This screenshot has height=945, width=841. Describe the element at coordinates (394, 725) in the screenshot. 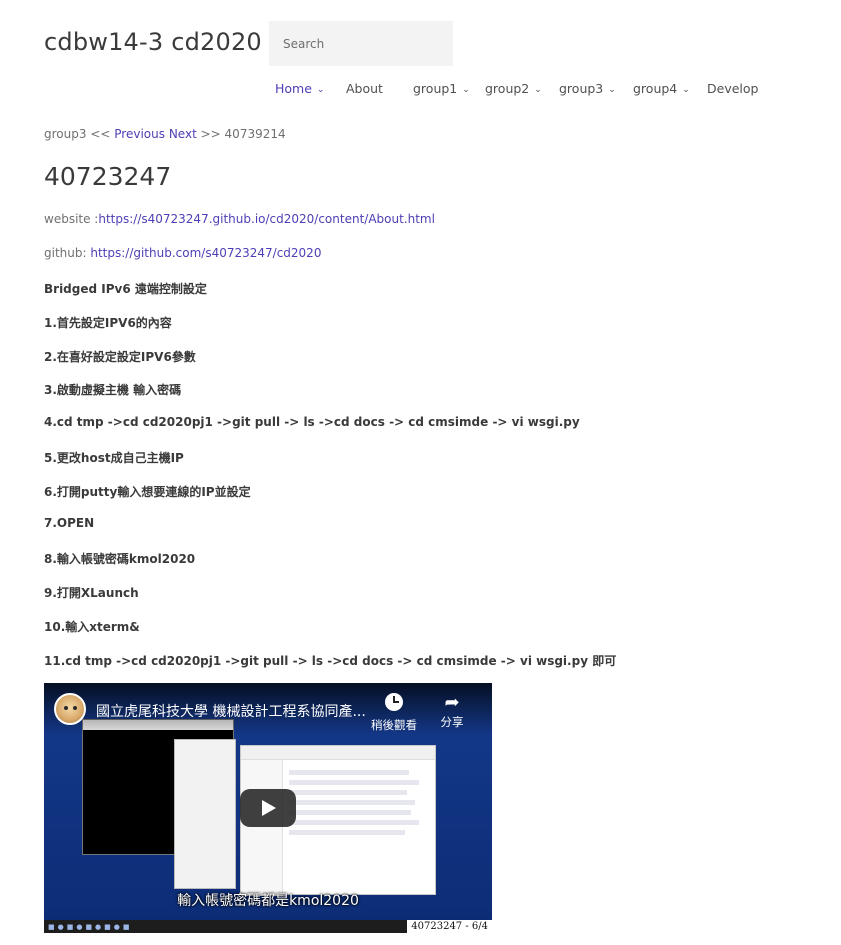

I see `watch-later-label: 稍後觀看` at that location.